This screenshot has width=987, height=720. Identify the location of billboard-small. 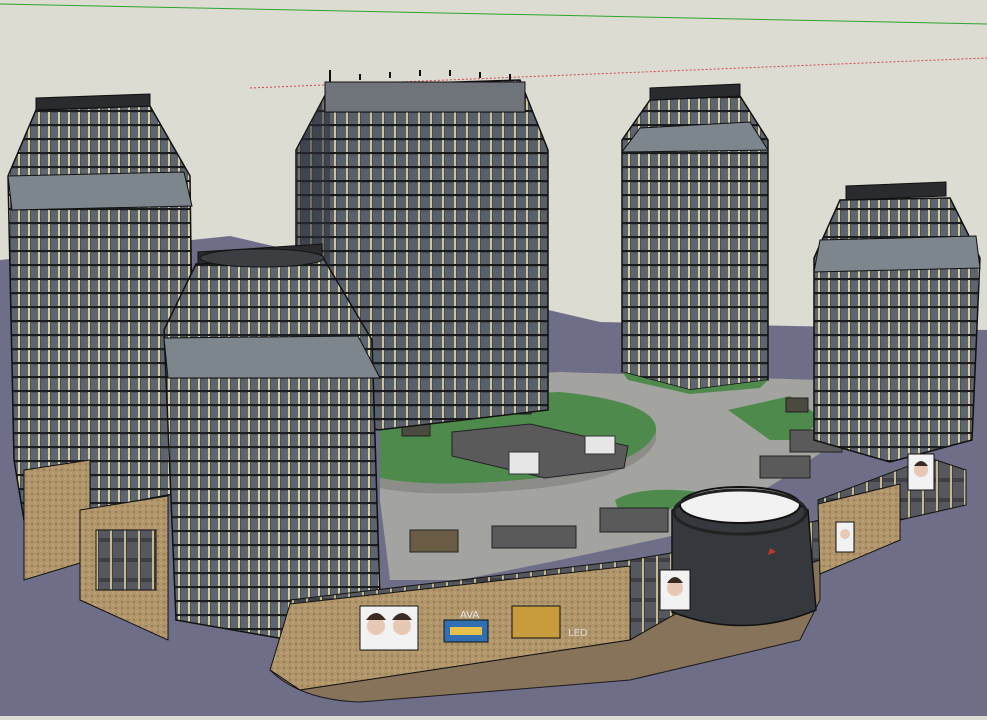
(845, 537).